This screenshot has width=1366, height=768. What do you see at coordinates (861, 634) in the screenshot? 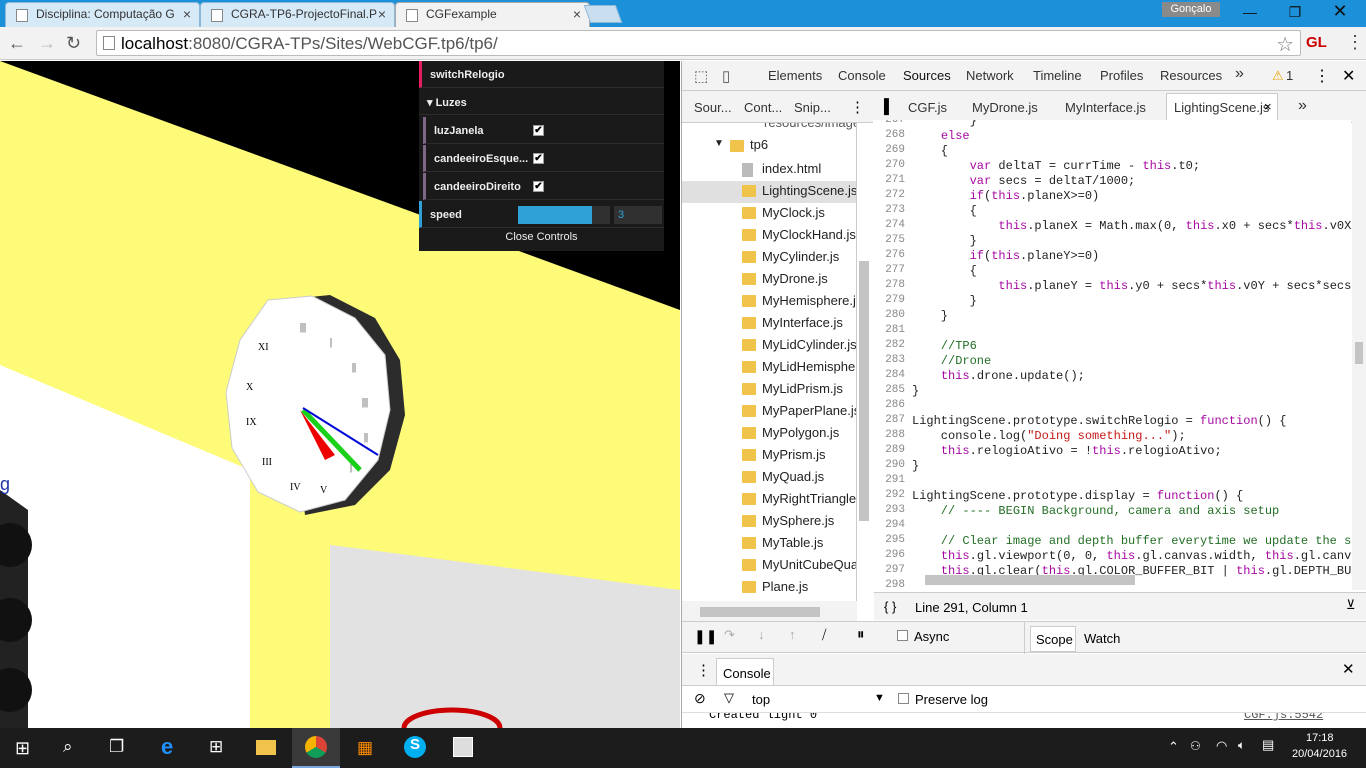
I see `pause-exceptions-icon: ⏸` at bounding box center [861, 634].